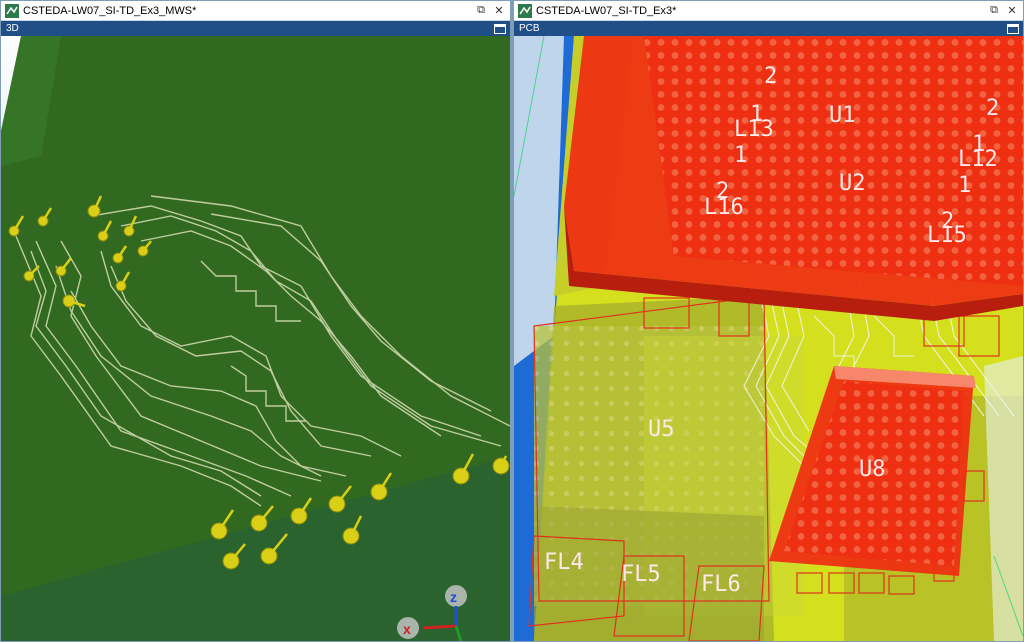  I want to click on window-title: CSTEDA-LW07_SI-TD_Ex3*, so click(606, 10).